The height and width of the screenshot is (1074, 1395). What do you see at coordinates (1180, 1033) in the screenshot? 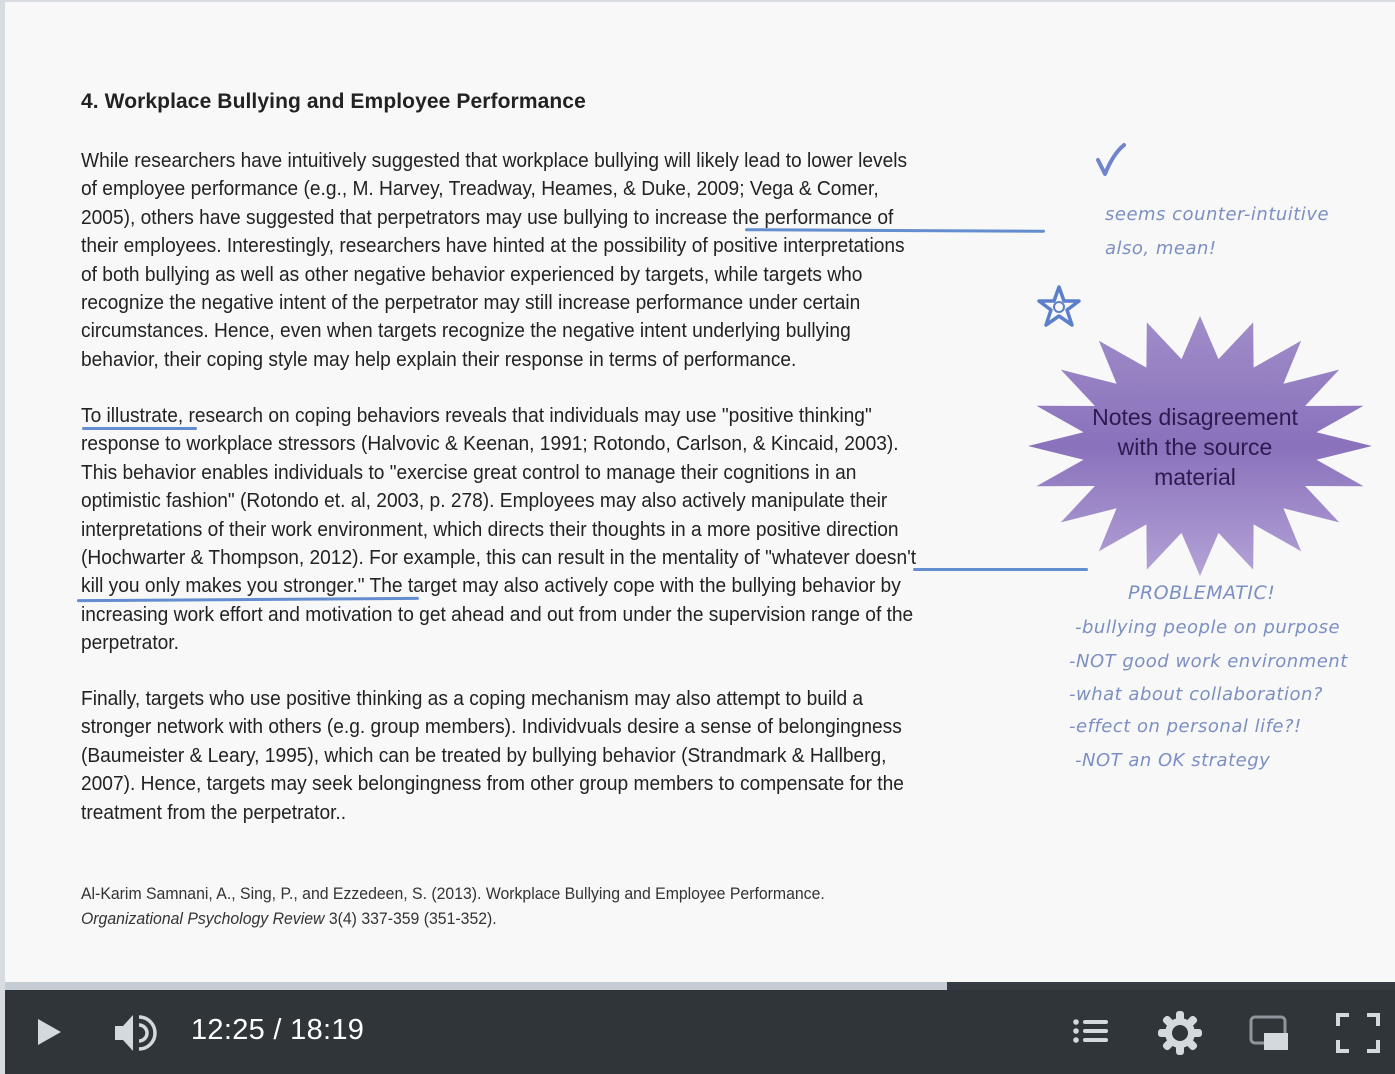
I see `gear-icon` at bounding box center [1180, 1033].